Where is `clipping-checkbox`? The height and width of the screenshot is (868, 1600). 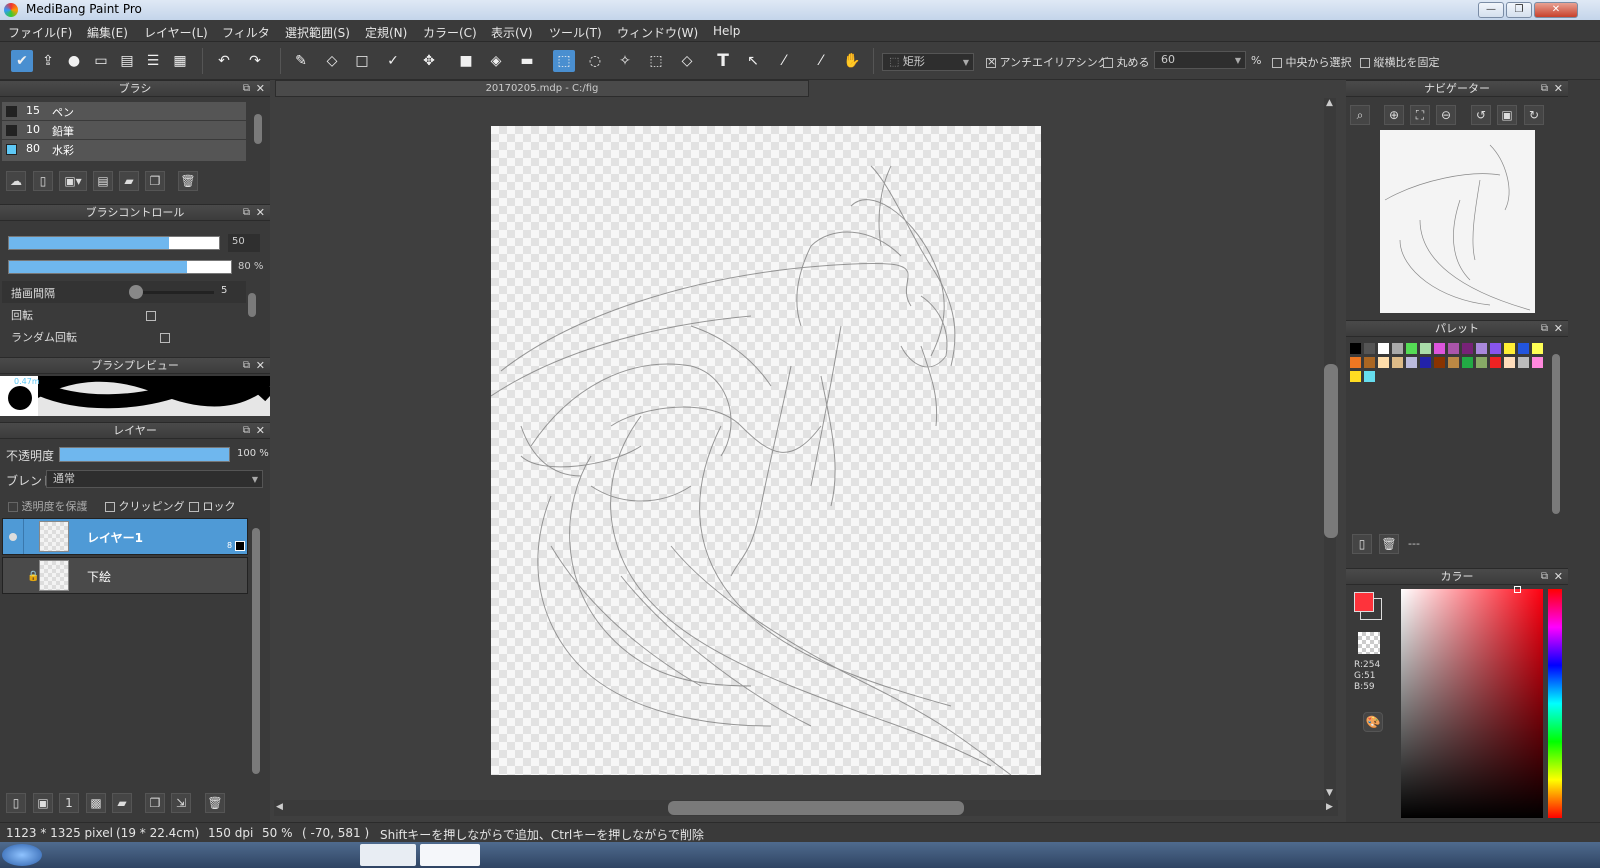 clipping-checkbox is located at coordinates (110, 507).